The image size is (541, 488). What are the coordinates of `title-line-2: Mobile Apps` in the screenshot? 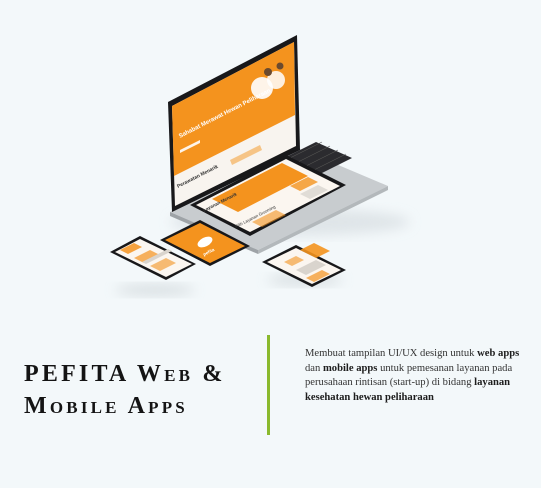 It's located at (106, 406).